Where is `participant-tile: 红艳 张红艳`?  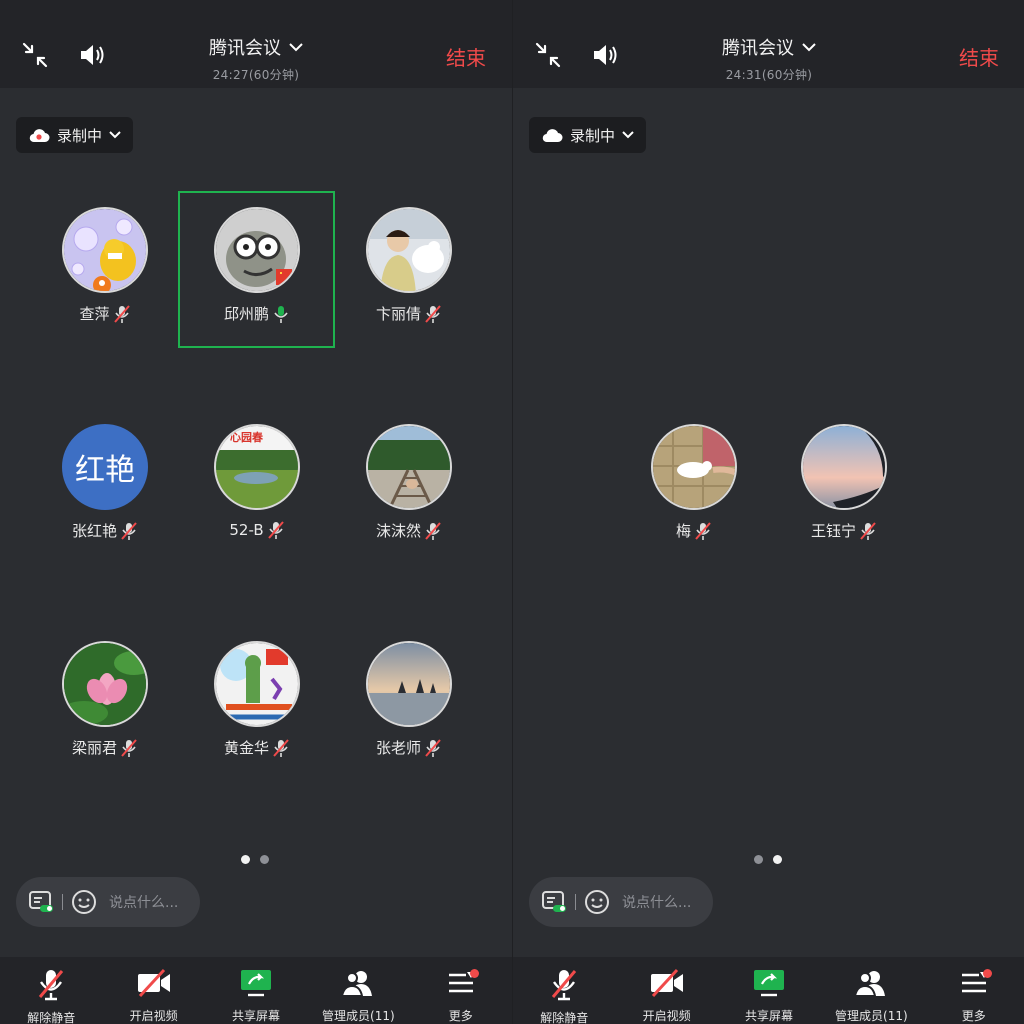
participant-tile: 红艳 张红艳 is located at coordinates (104, 494).